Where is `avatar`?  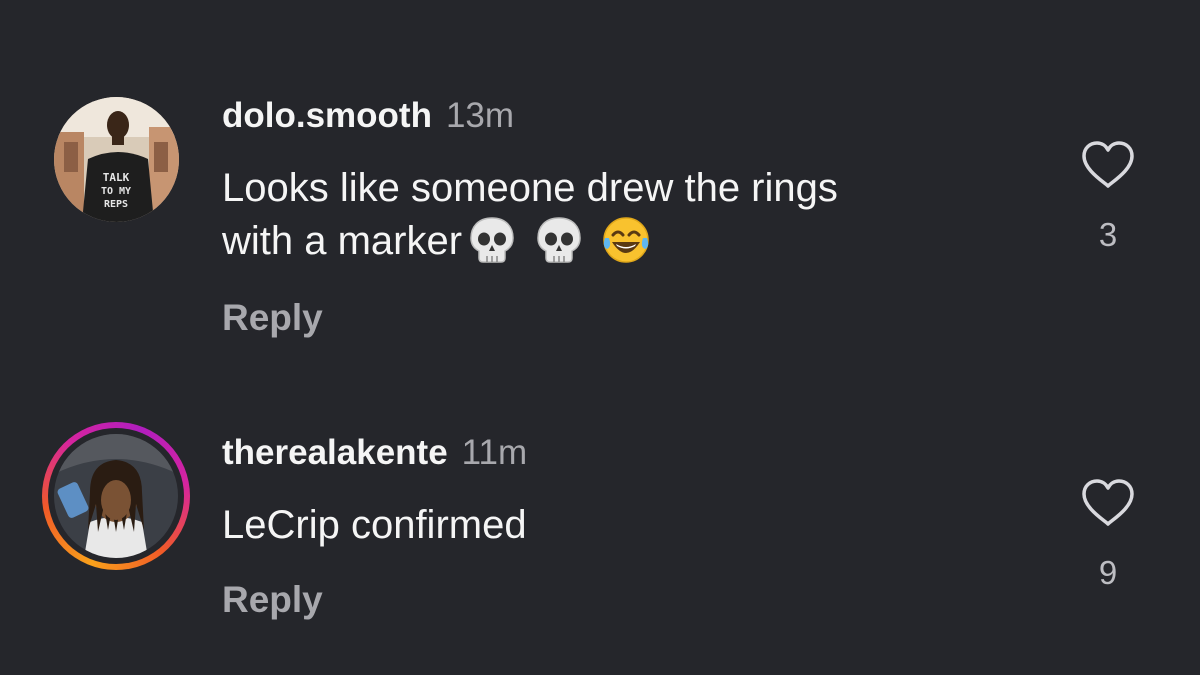
avatar is located at coordinates (116, 496).